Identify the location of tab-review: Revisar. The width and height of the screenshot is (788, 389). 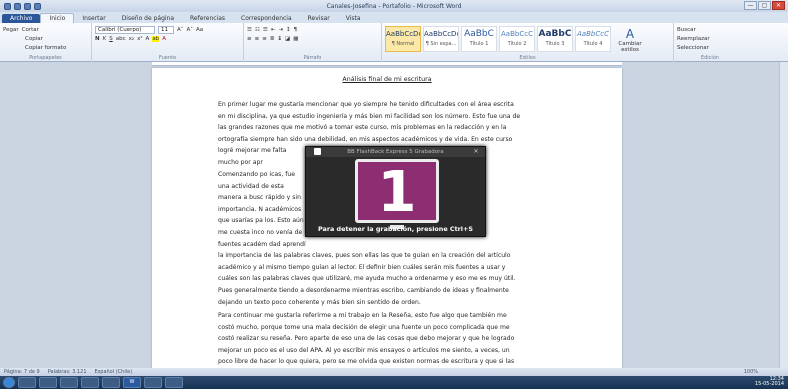
(319, 18).